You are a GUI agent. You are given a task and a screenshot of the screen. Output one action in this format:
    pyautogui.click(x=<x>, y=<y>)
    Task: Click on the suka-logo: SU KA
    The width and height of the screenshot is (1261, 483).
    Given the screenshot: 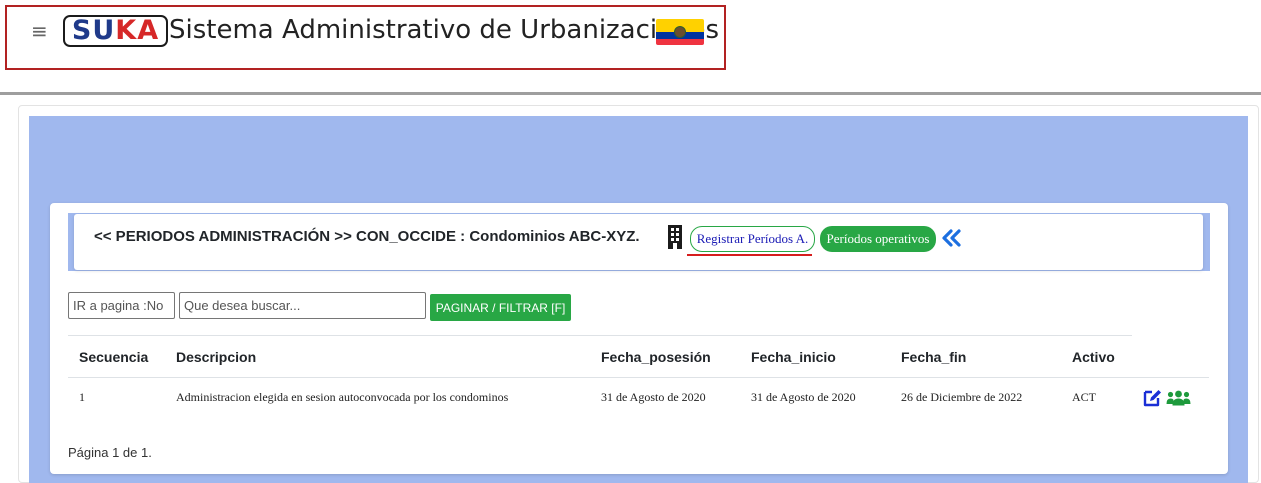 What is the action you would take?
    pyautogui.click(x=115, y=31)
    